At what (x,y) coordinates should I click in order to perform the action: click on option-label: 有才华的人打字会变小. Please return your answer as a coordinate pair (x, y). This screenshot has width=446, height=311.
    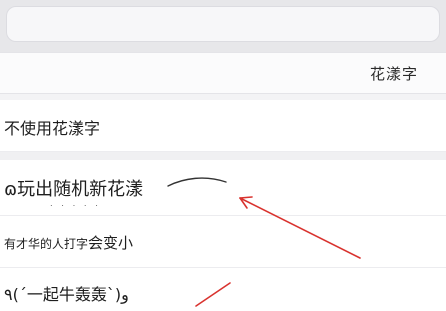
    Looking at the image, I should click on (68, 242).